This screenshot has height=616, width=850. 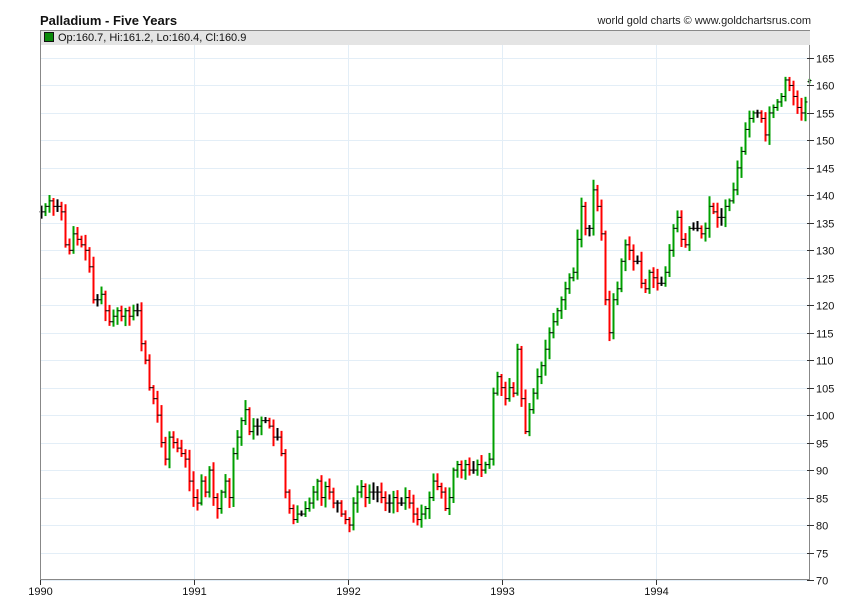 I want to click on y-tick-label: 80, so click(x=822, y=527).